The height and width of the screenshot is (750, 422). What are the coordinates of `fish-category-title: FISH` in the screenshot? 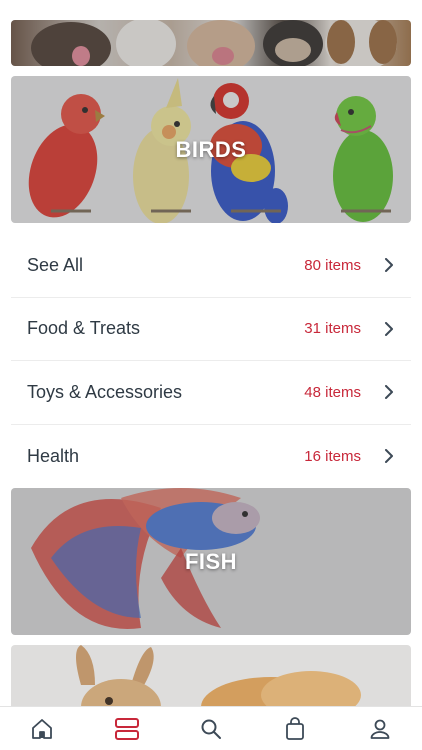 It's located at (211, 561).